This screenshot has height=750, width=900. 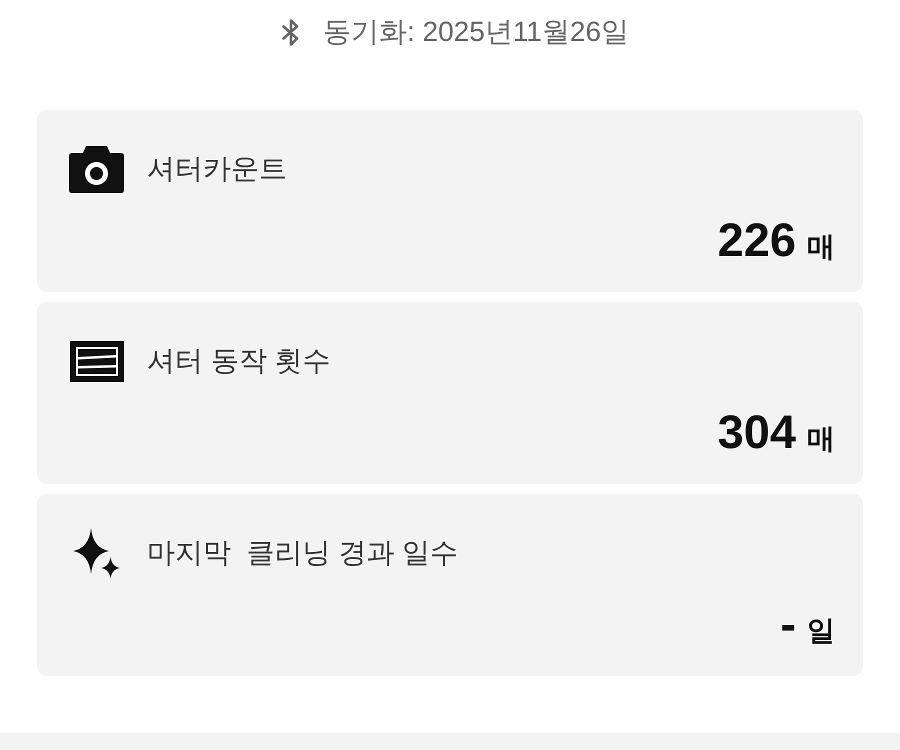 I want to click on card-label: 셔터 동작 횟수, so click(x=239, y=361).